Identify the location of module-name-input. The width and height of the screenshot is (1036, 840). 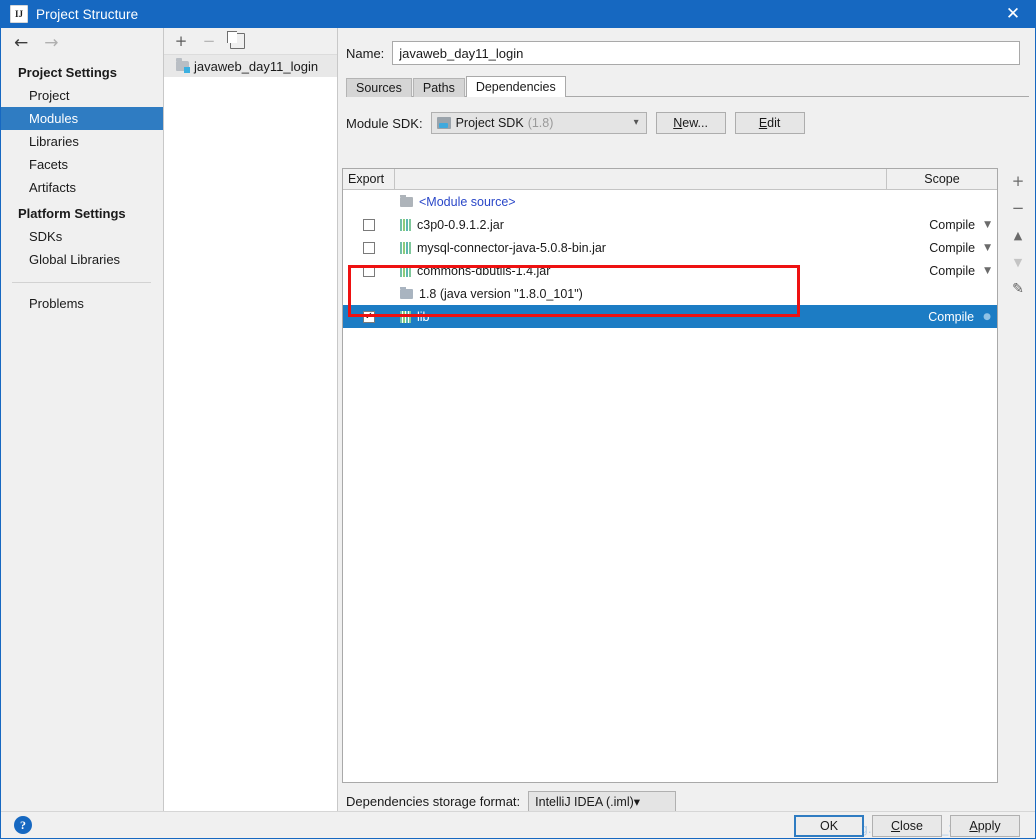
(706, 53).